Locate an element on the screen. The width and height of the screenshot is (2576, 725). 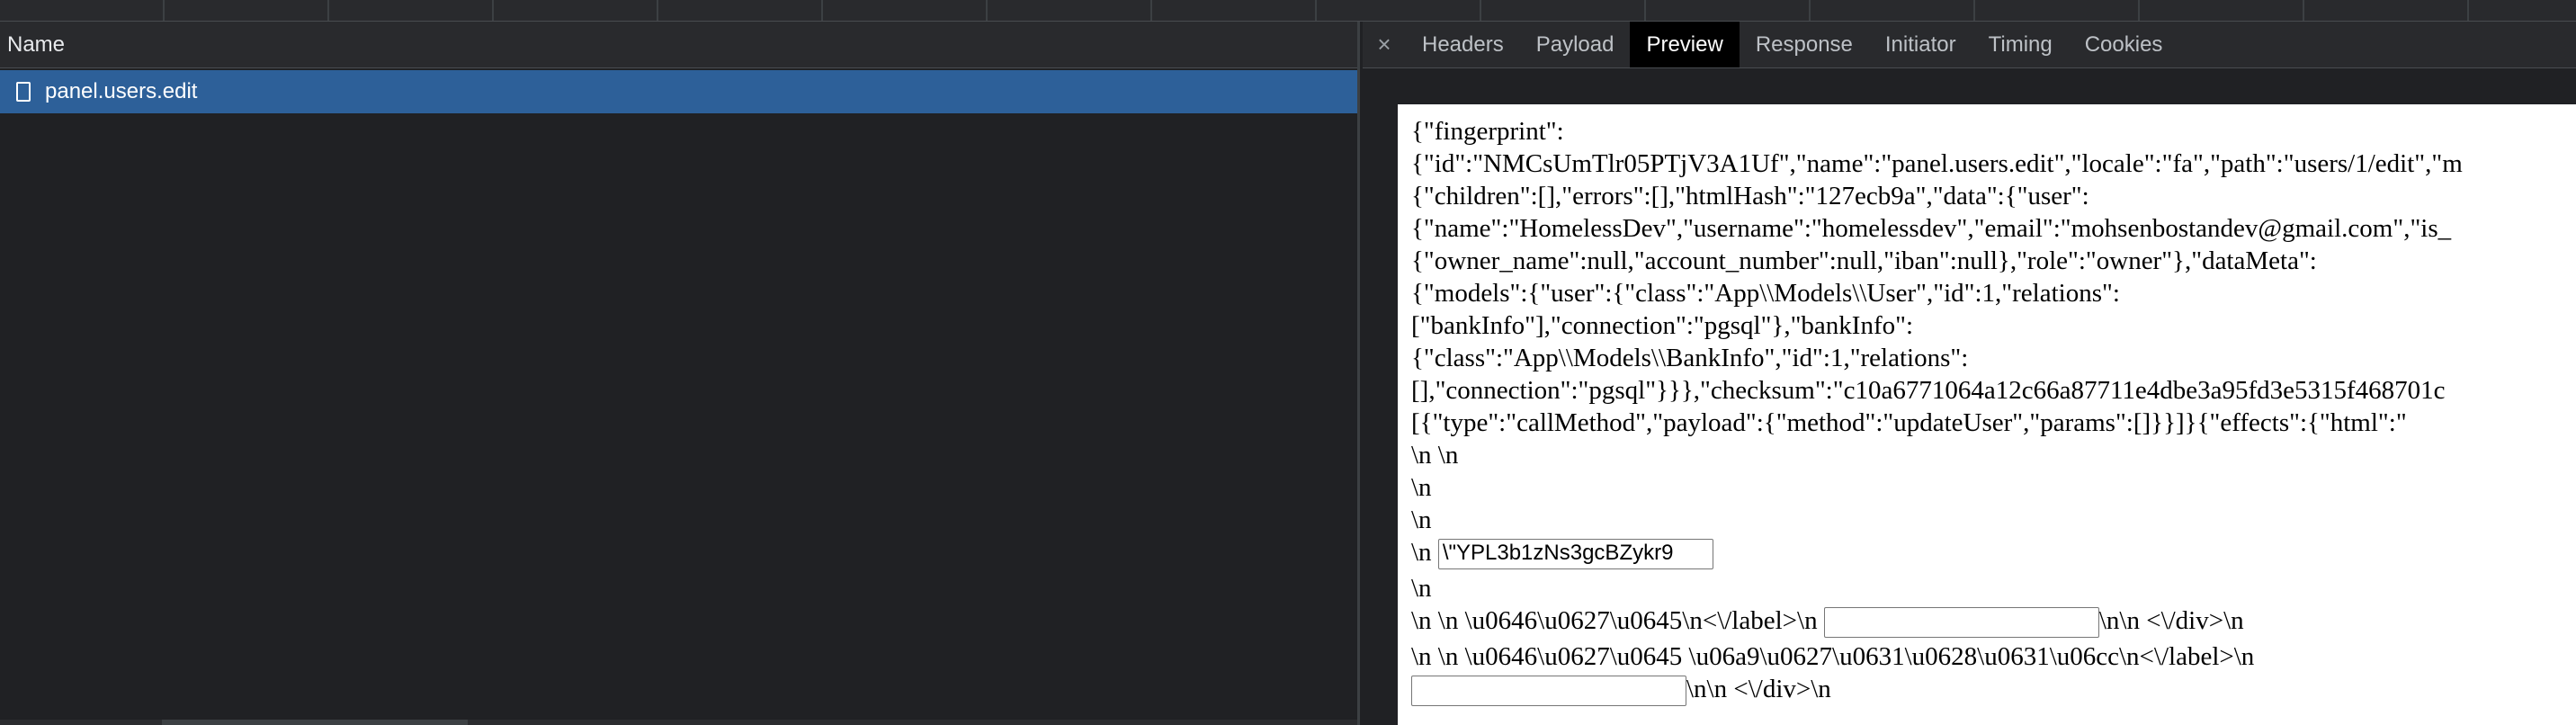
preview-line: {"fingerprint": is located at coordinates (1487, 131).